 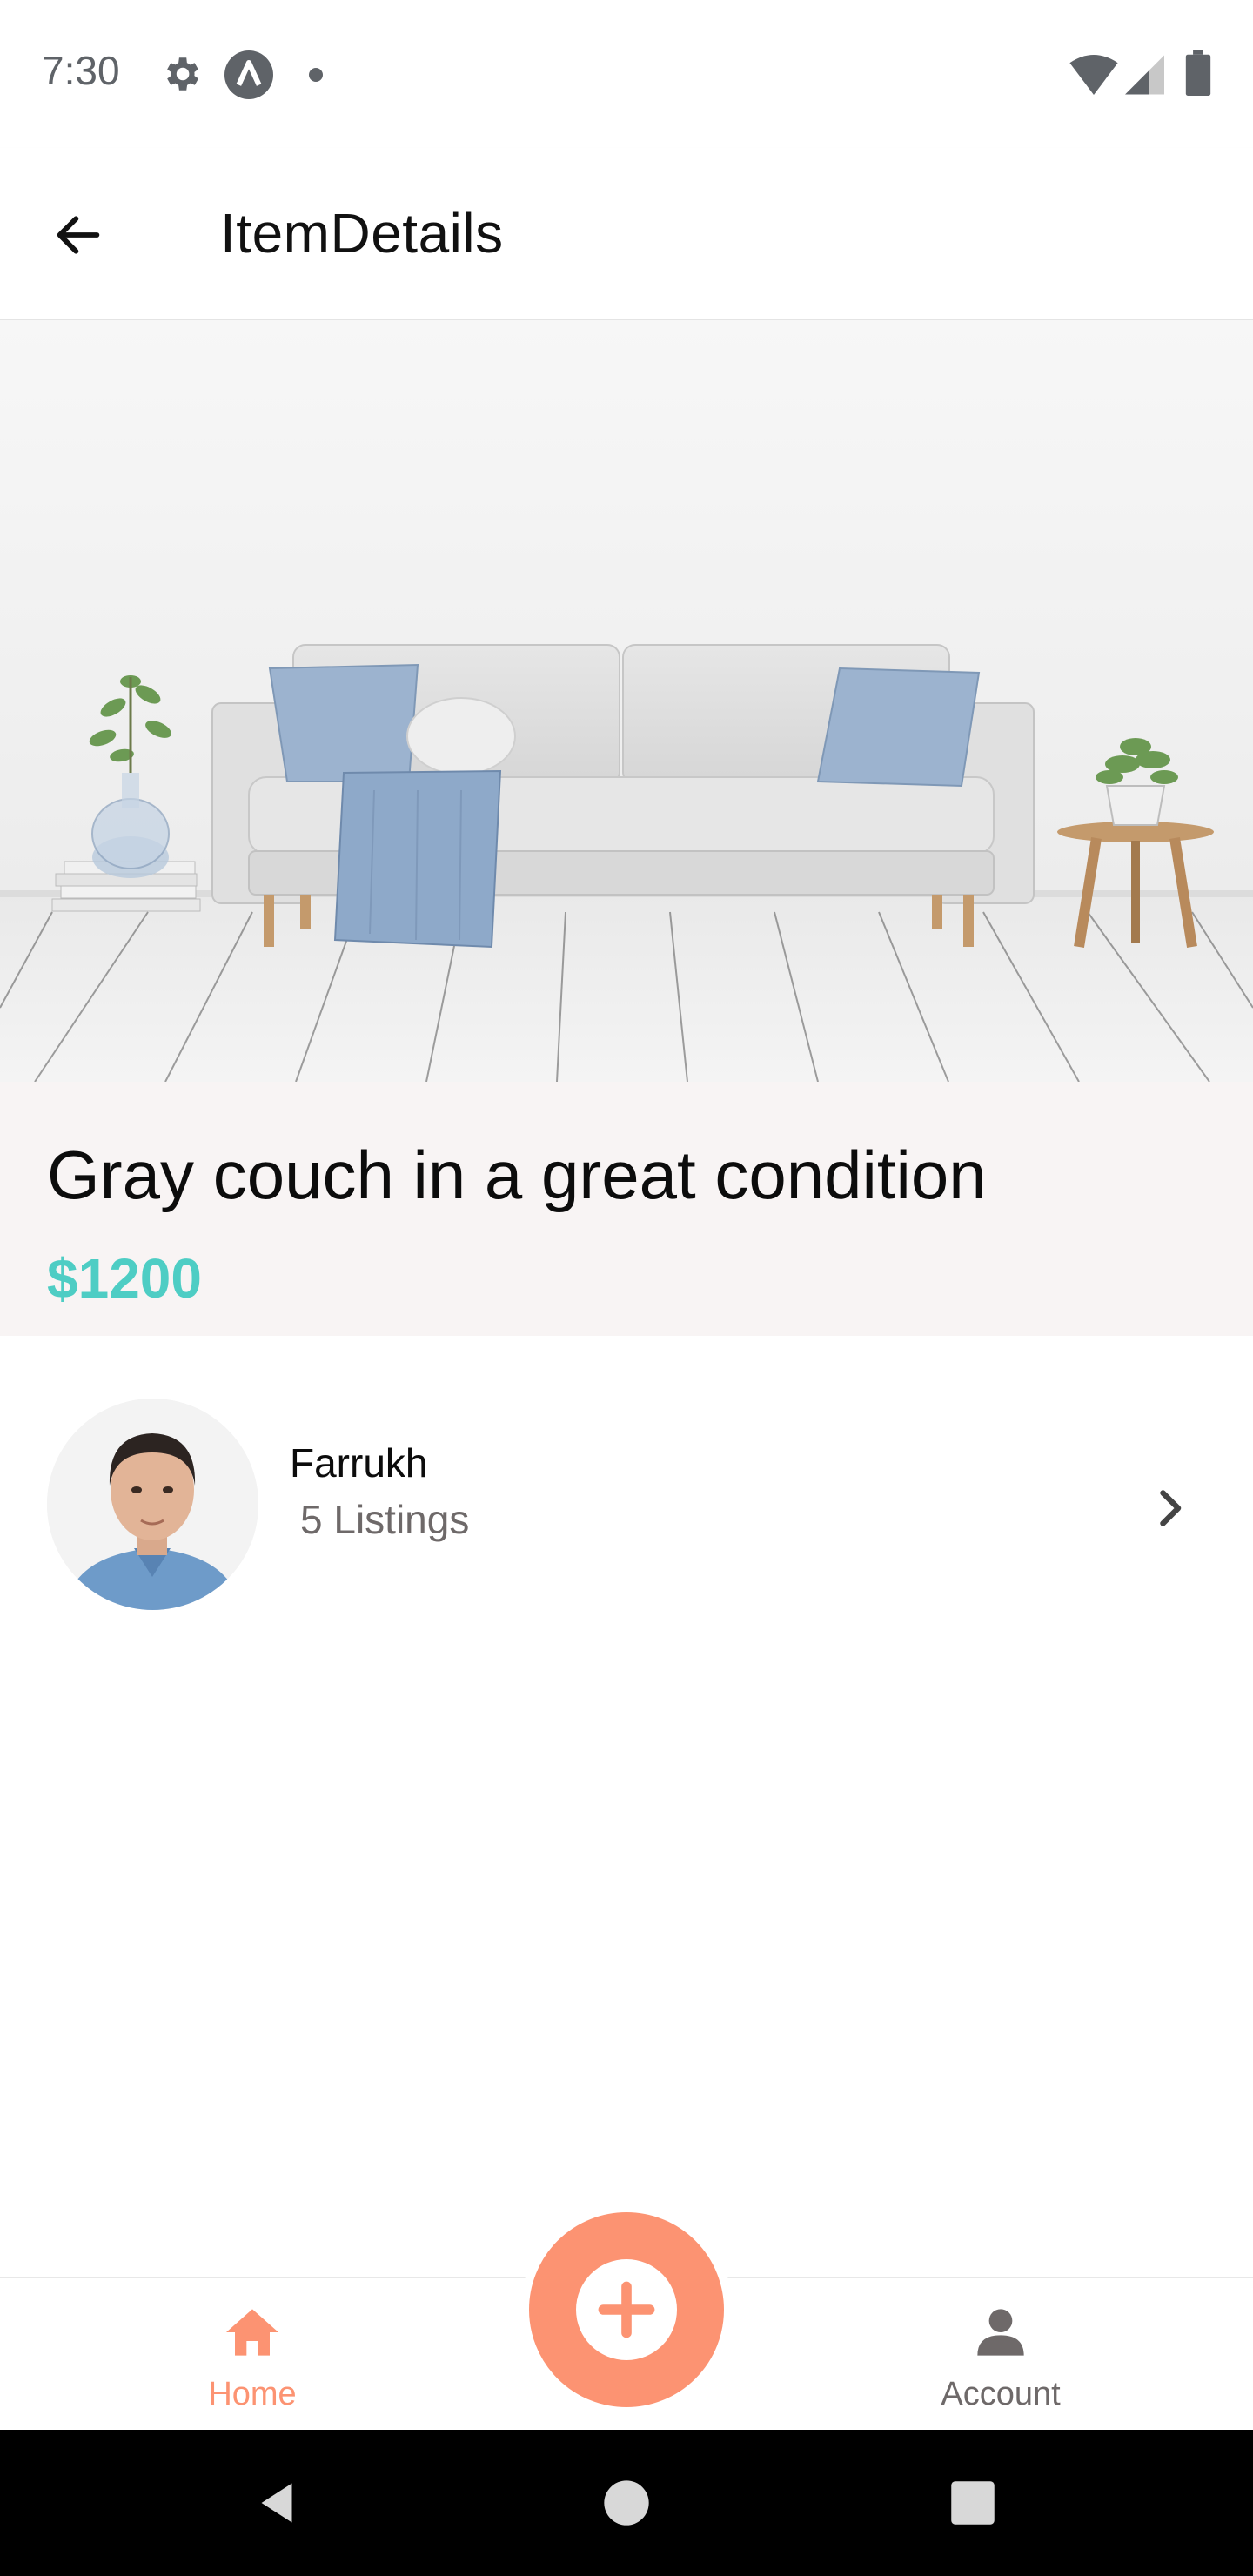 I want to click on status-bar: 7:30, so click(x=626, y=74).